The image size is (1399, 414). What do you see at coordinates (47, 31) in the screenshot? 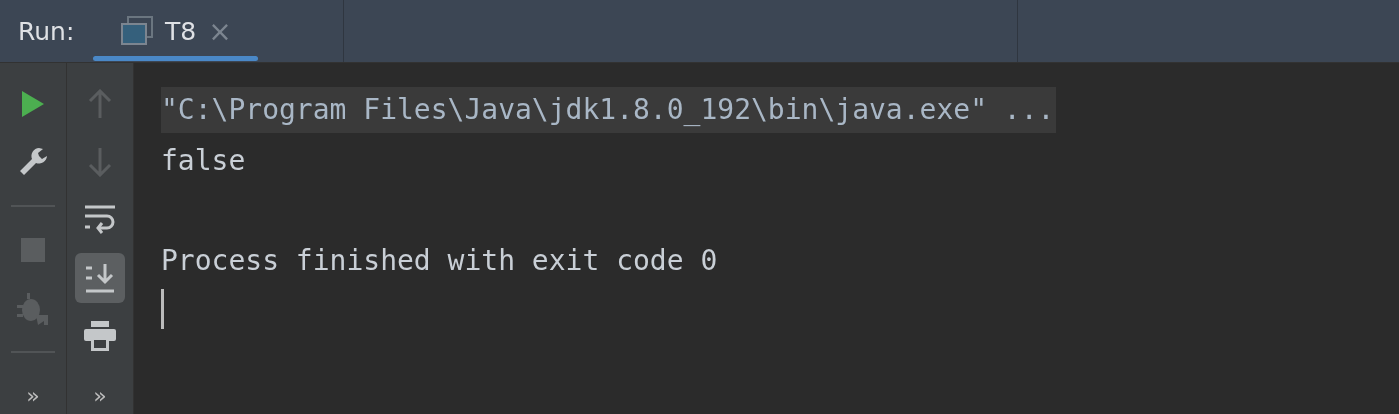
I see `panel-title: Run:` at bounding box center [47, 31].